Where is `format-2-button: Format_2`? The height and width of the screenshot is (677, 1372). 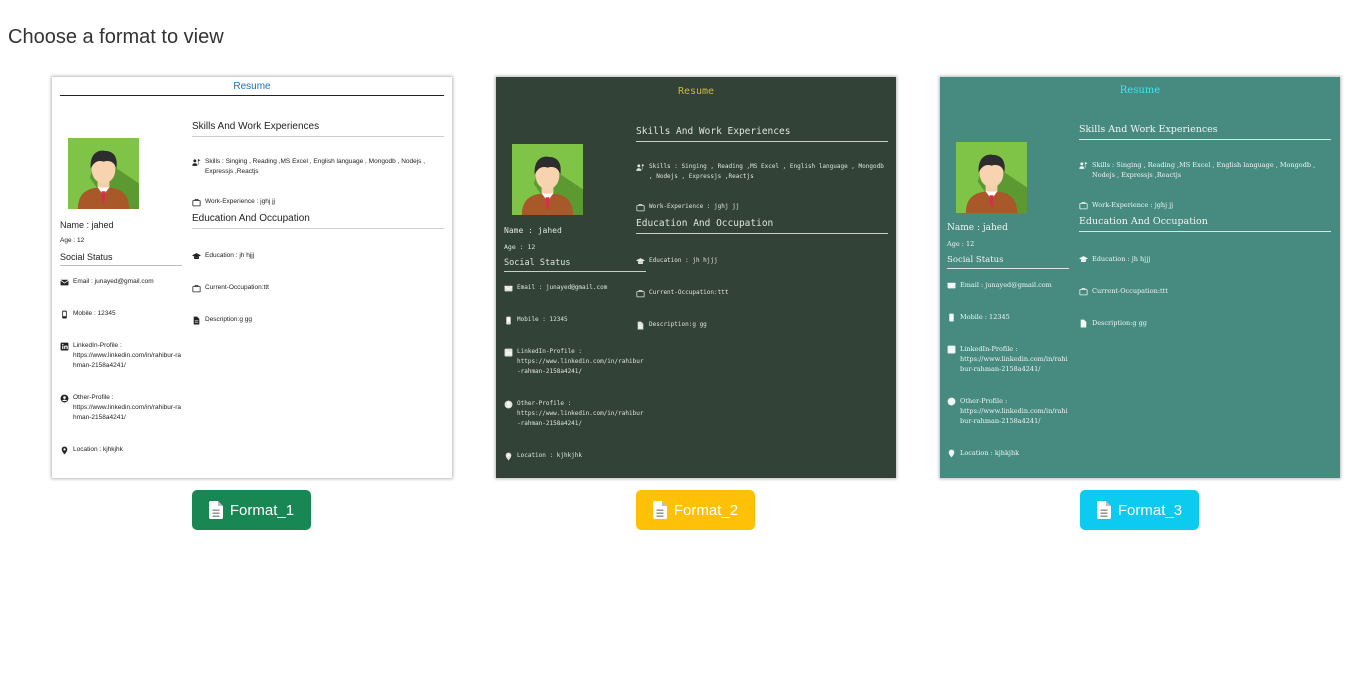 format-2-button: Format_2 is located at coordinates (695, 510).